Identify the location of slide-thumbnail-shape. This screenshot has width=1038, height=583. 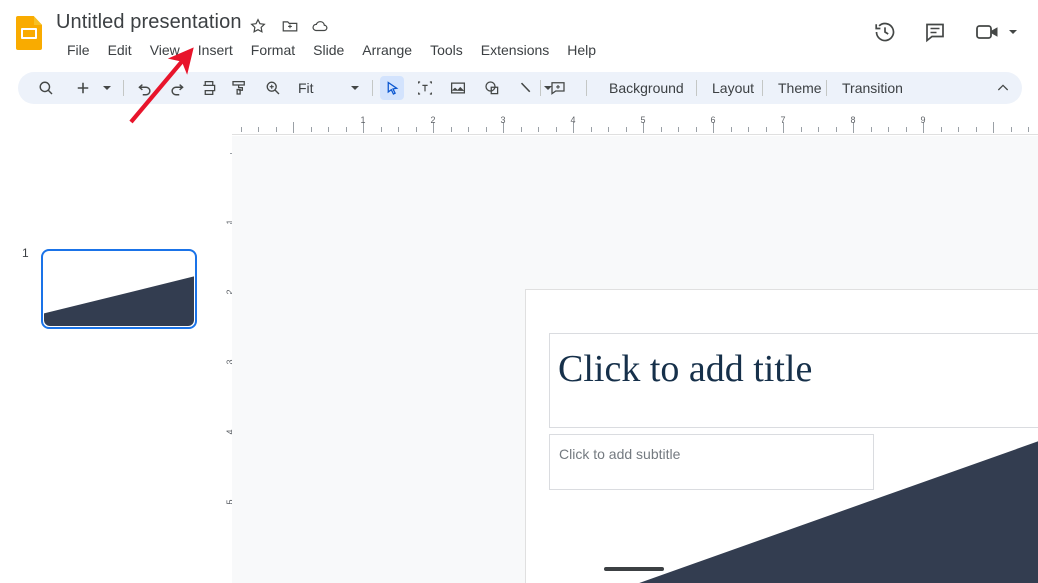
(119, 301).